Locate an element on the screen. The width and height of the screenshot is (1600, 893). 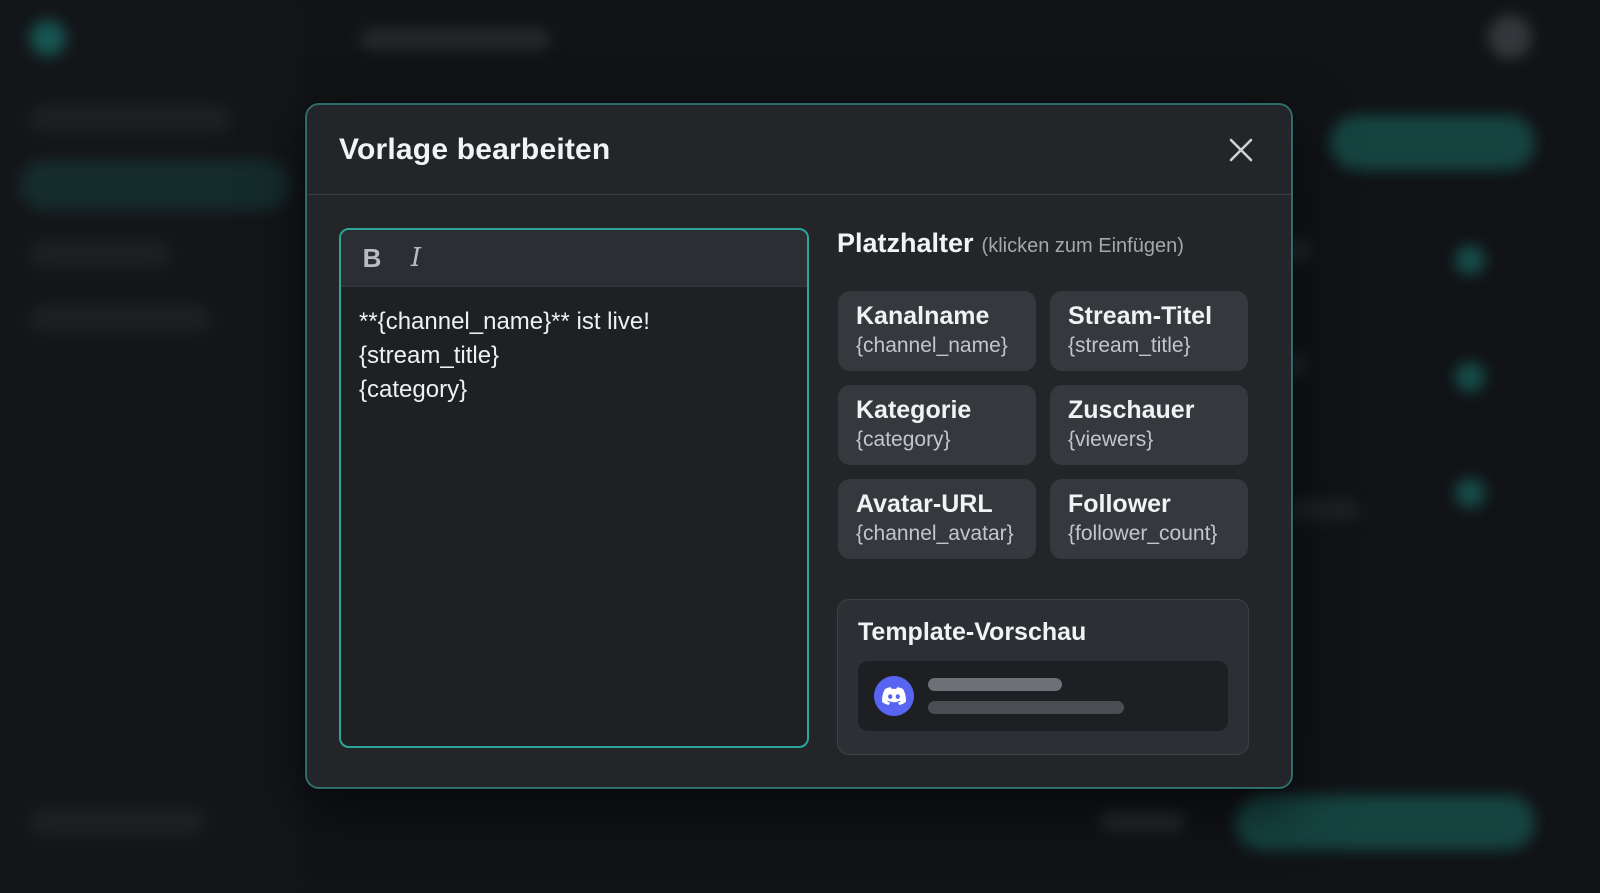
placeholder-label: Avatar-URL is located at coordinates (924, 504).